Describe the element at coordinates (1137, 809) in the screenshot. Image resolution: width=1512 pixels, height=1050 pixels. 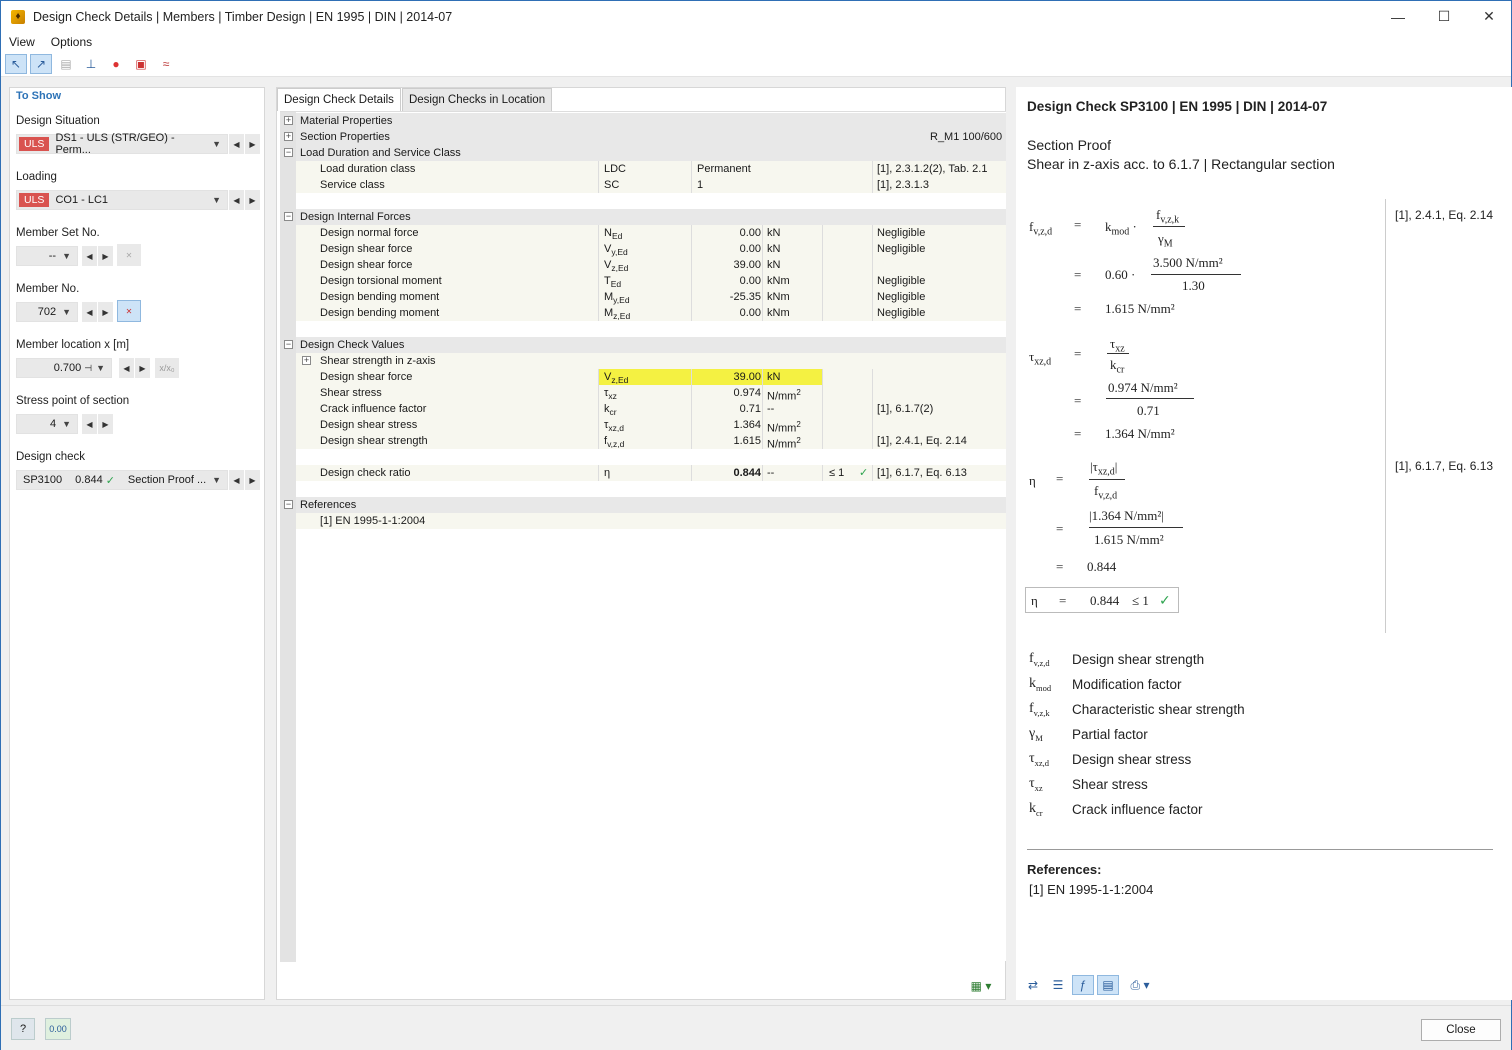
I see `legend-description: Crack influence factor` at that location.